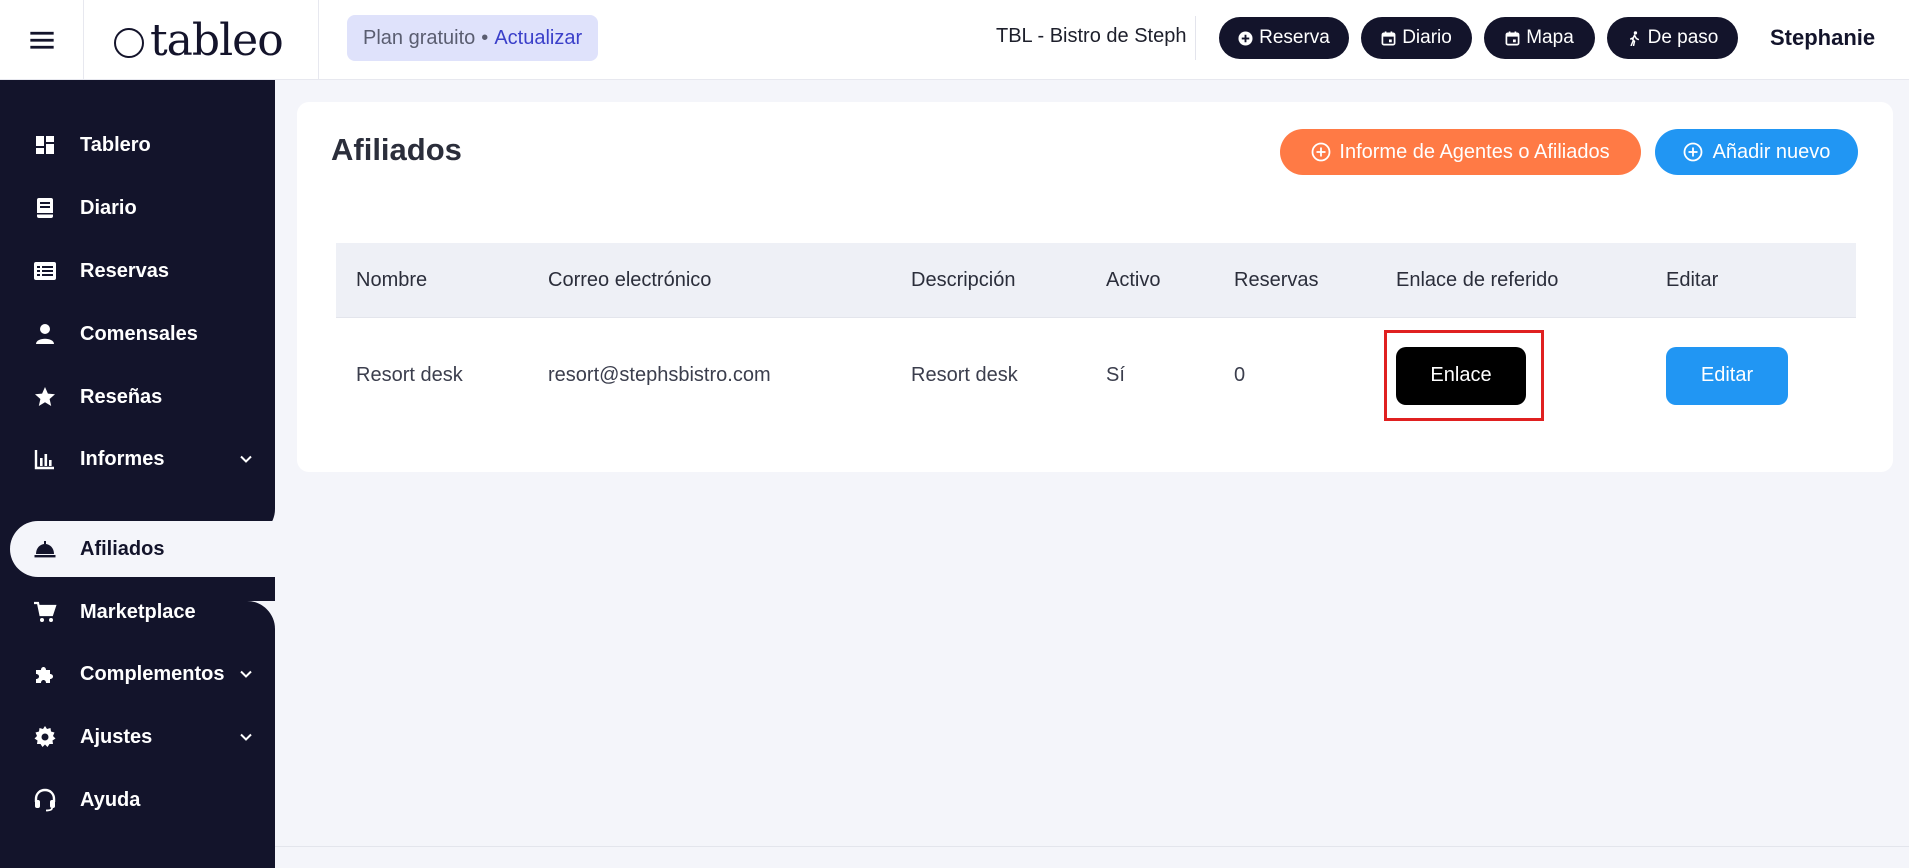 The width and height of the screenshot is (1909, 868). What do you see at coordinates (1294, 37) in the screenshot?
I see `new-reservation-label: Reserva` at bounding box center [1294, 37].